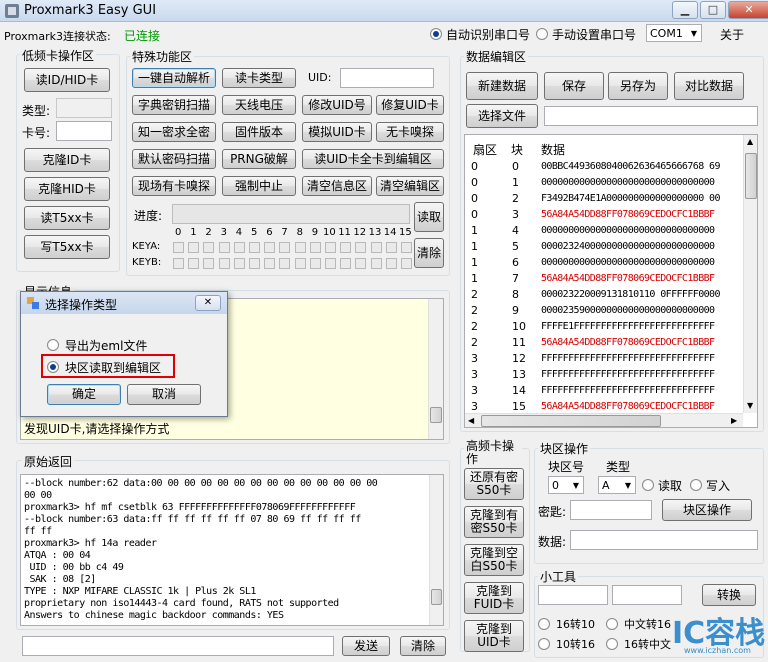 Image resolution: width=768 pixels, height=662 pixels. I want to click on scroll-left-icon: ◀, so click(471, 420).